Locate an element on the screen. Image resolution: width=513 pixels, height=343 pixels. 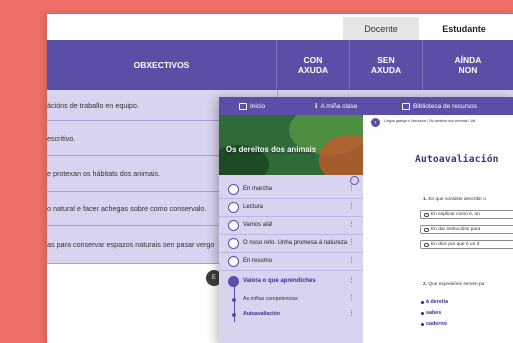
nav-library: Biblioteca de recursos is located at coordinates (439, 106).